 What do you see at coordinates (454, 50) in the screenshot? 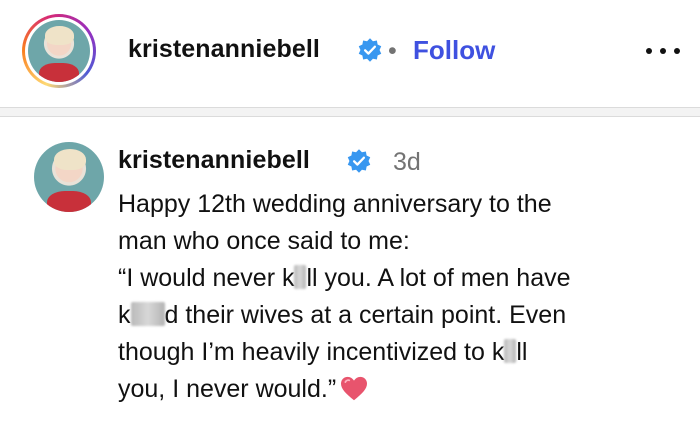
I see `follow-button: Follow` at bounding box center [454, 50].